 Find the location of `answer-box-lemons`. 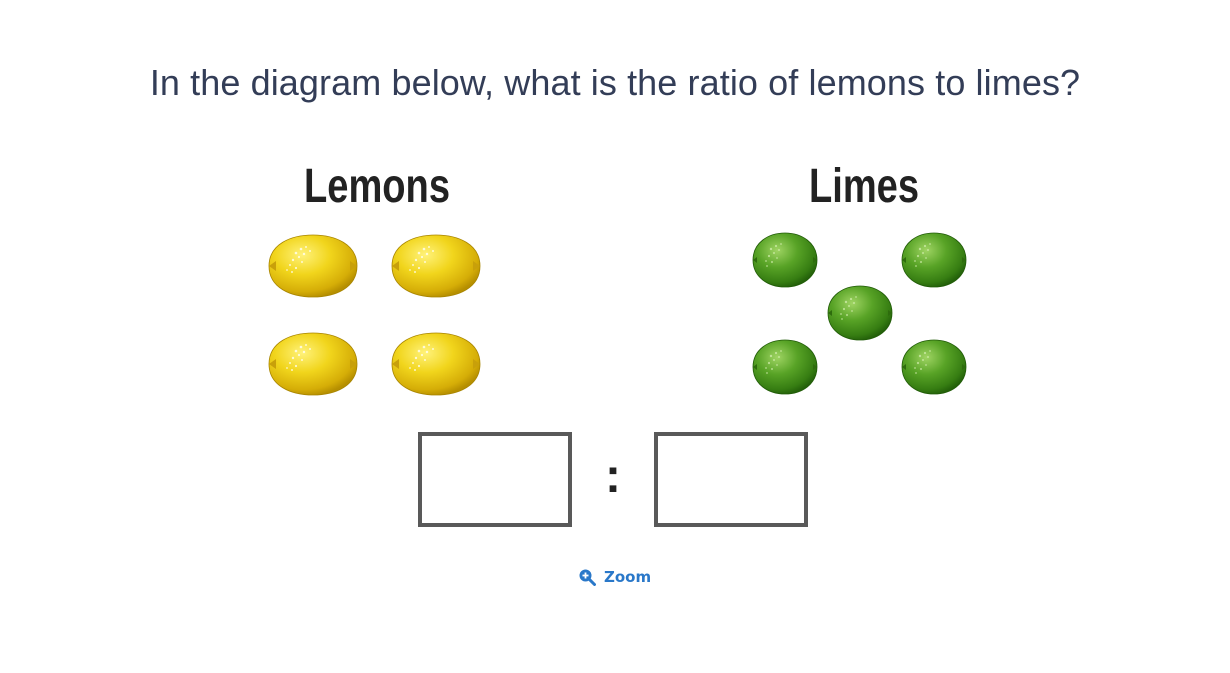

answer-box-lemons is located at coordinates (495, 479).